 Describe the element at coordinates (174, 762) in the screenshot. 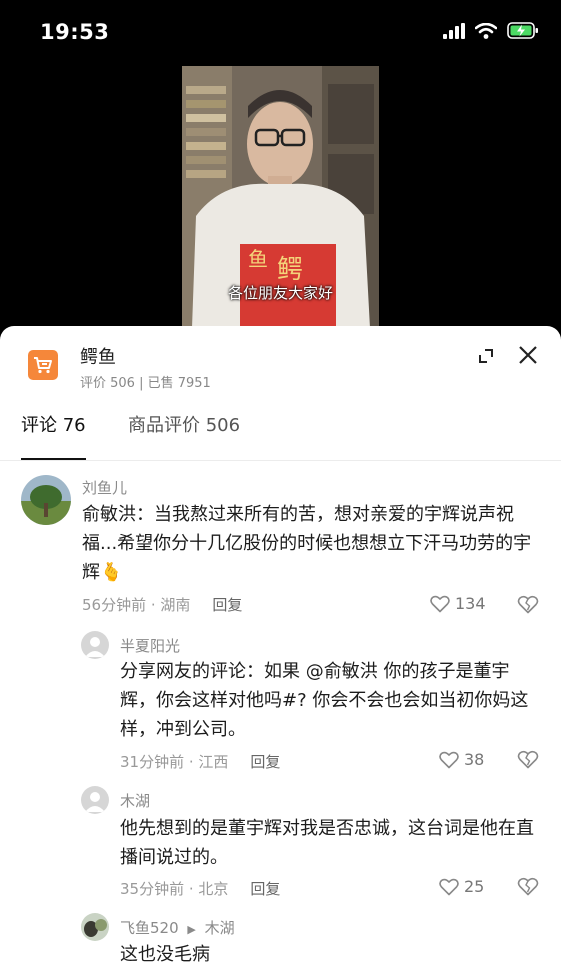

I see `comment-time-location: 31分钟前 · 江西` at that location.